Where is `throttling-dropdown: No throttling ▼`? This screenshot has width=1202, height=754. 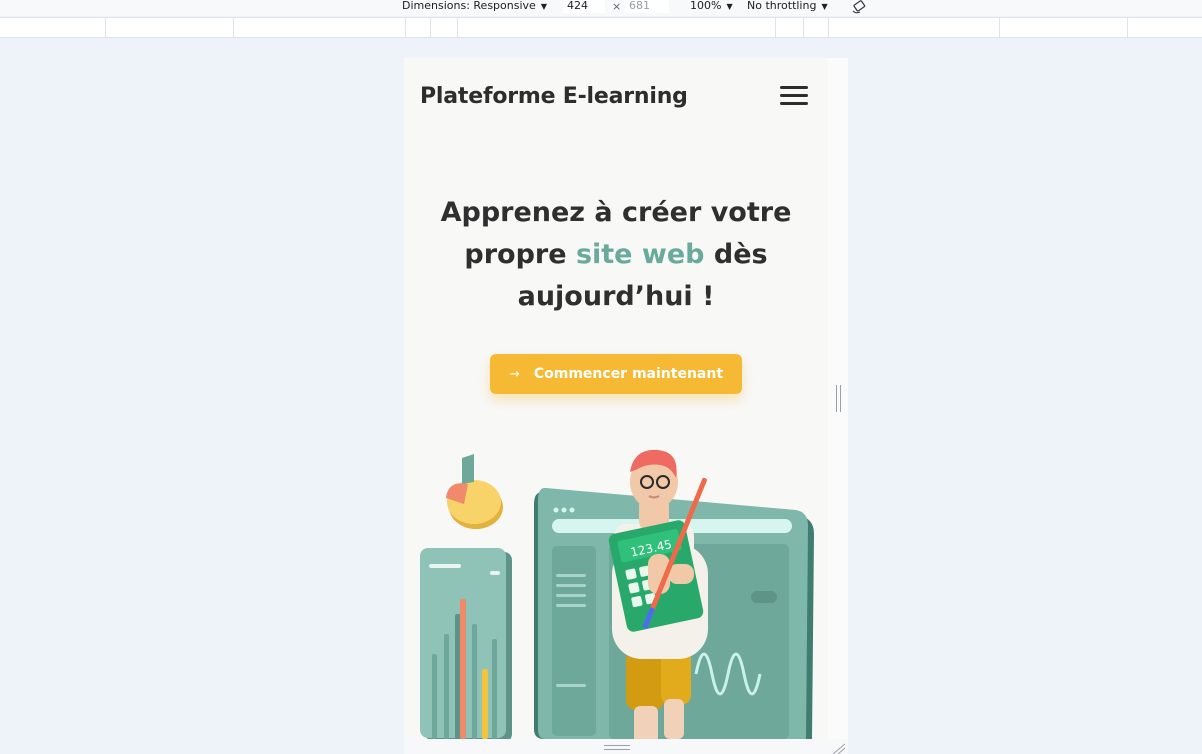 throttling-dropdown: No throttling ▼ is located at coordinates (787, 7).